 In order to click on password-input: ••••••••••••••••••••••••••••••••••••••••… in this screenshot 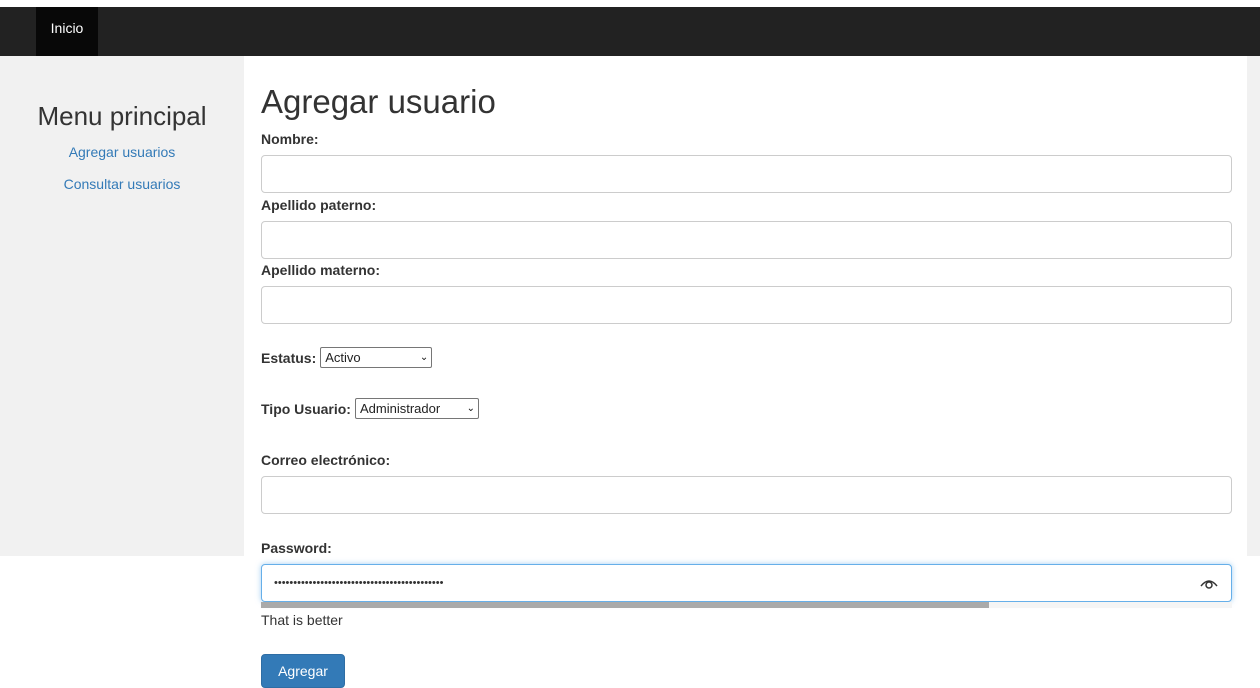, I will do `click(746, 583)`.